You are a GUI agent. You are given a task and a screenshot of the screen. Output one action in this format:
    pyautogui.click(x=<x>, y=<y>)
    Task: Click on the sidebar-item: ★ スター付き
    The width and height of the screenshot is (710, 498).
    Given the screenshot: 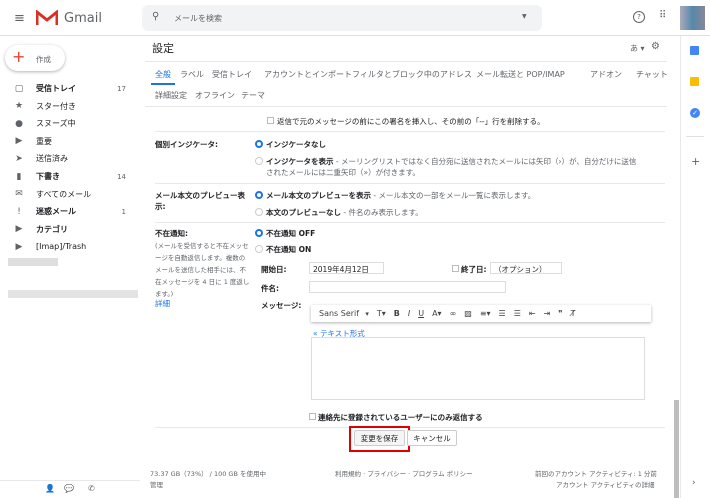 What is the action you would take?
    pyautogui.click(x=70, y=106)
    